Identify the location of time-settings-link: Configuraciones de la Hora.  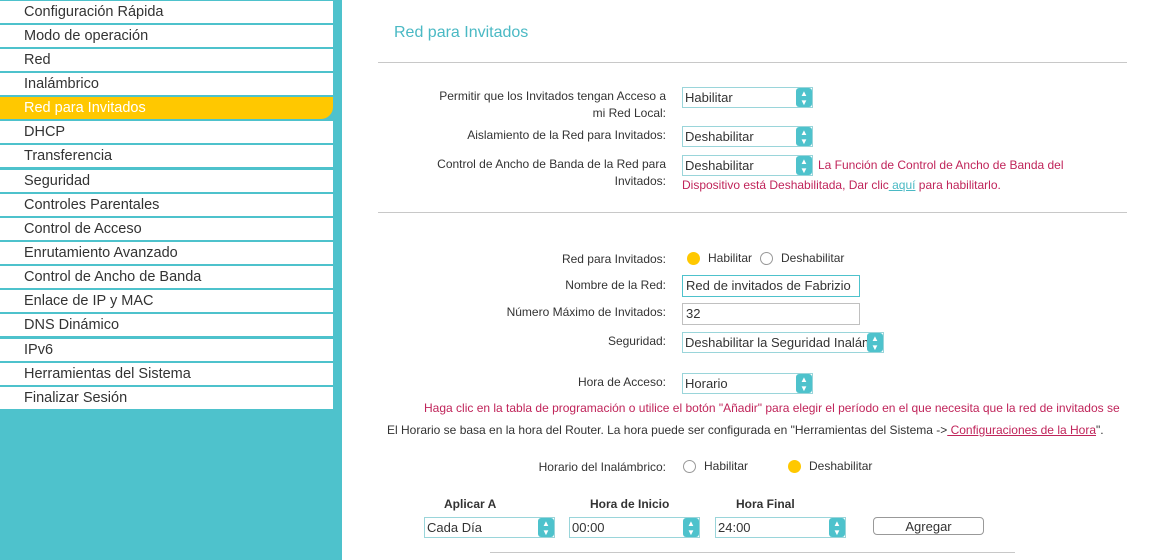
(1021, 430).